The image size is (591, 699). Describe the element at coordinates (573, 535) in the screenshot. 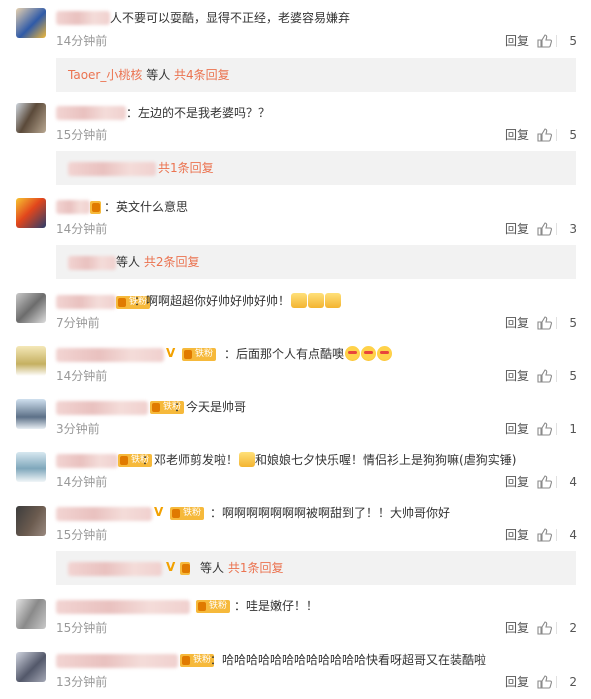

I see `like-count: 4` at that location.